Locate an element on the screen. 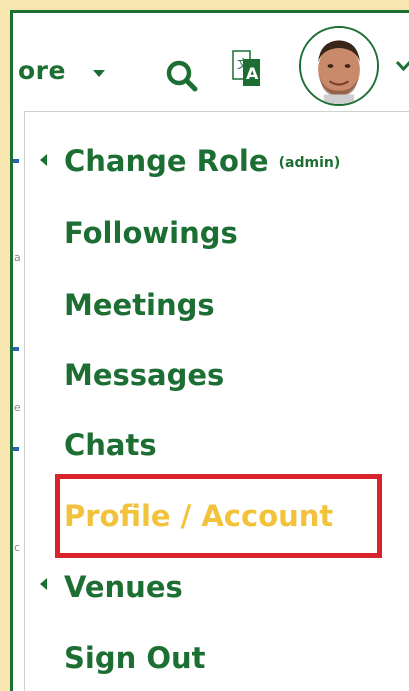 Image resolution: width=409 pixels, height=691 pixels. svg-text: A is located at coordinates (252, 73).